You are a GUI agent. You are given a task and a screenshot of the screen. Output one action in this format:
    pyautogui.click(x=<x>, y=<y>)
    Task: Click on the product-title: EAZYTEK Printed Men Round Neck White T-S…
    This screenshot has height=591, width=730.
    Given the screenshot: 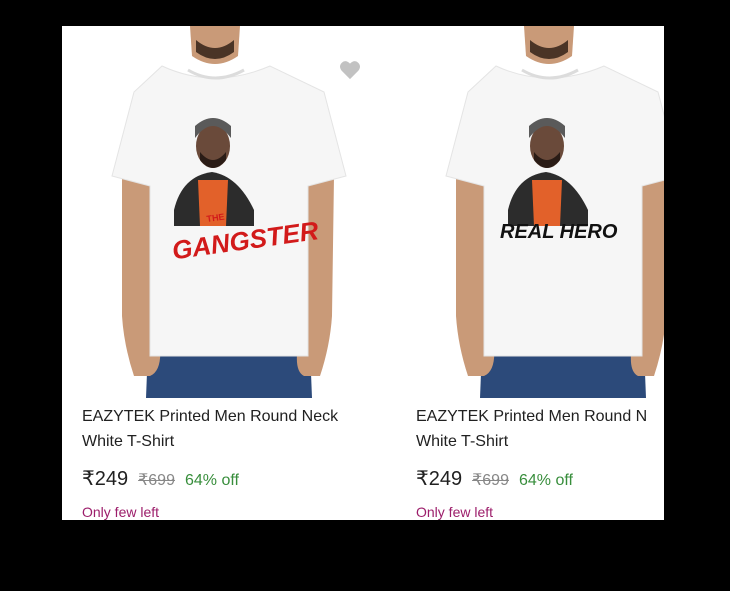 What is the action you would take?
    pyautogui.click(x=232, y=429)
    